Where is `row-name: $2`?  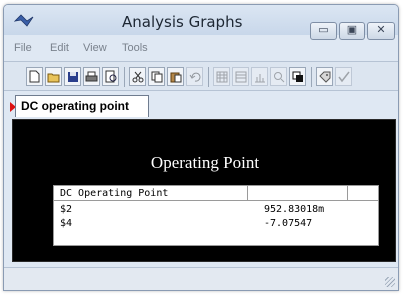 row-name: $2 is located at coordinates (66, 209).